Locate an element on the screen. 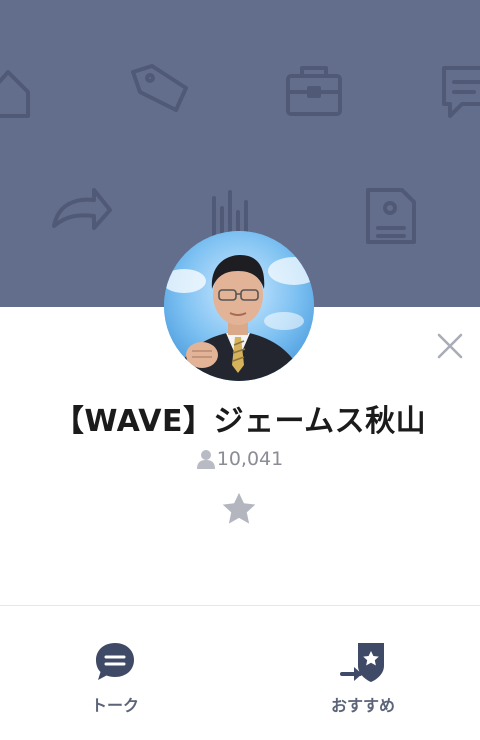 Image resolution: width=480 pixels, height=740 pixels. favorite-button is located at coordinates (239, 509).